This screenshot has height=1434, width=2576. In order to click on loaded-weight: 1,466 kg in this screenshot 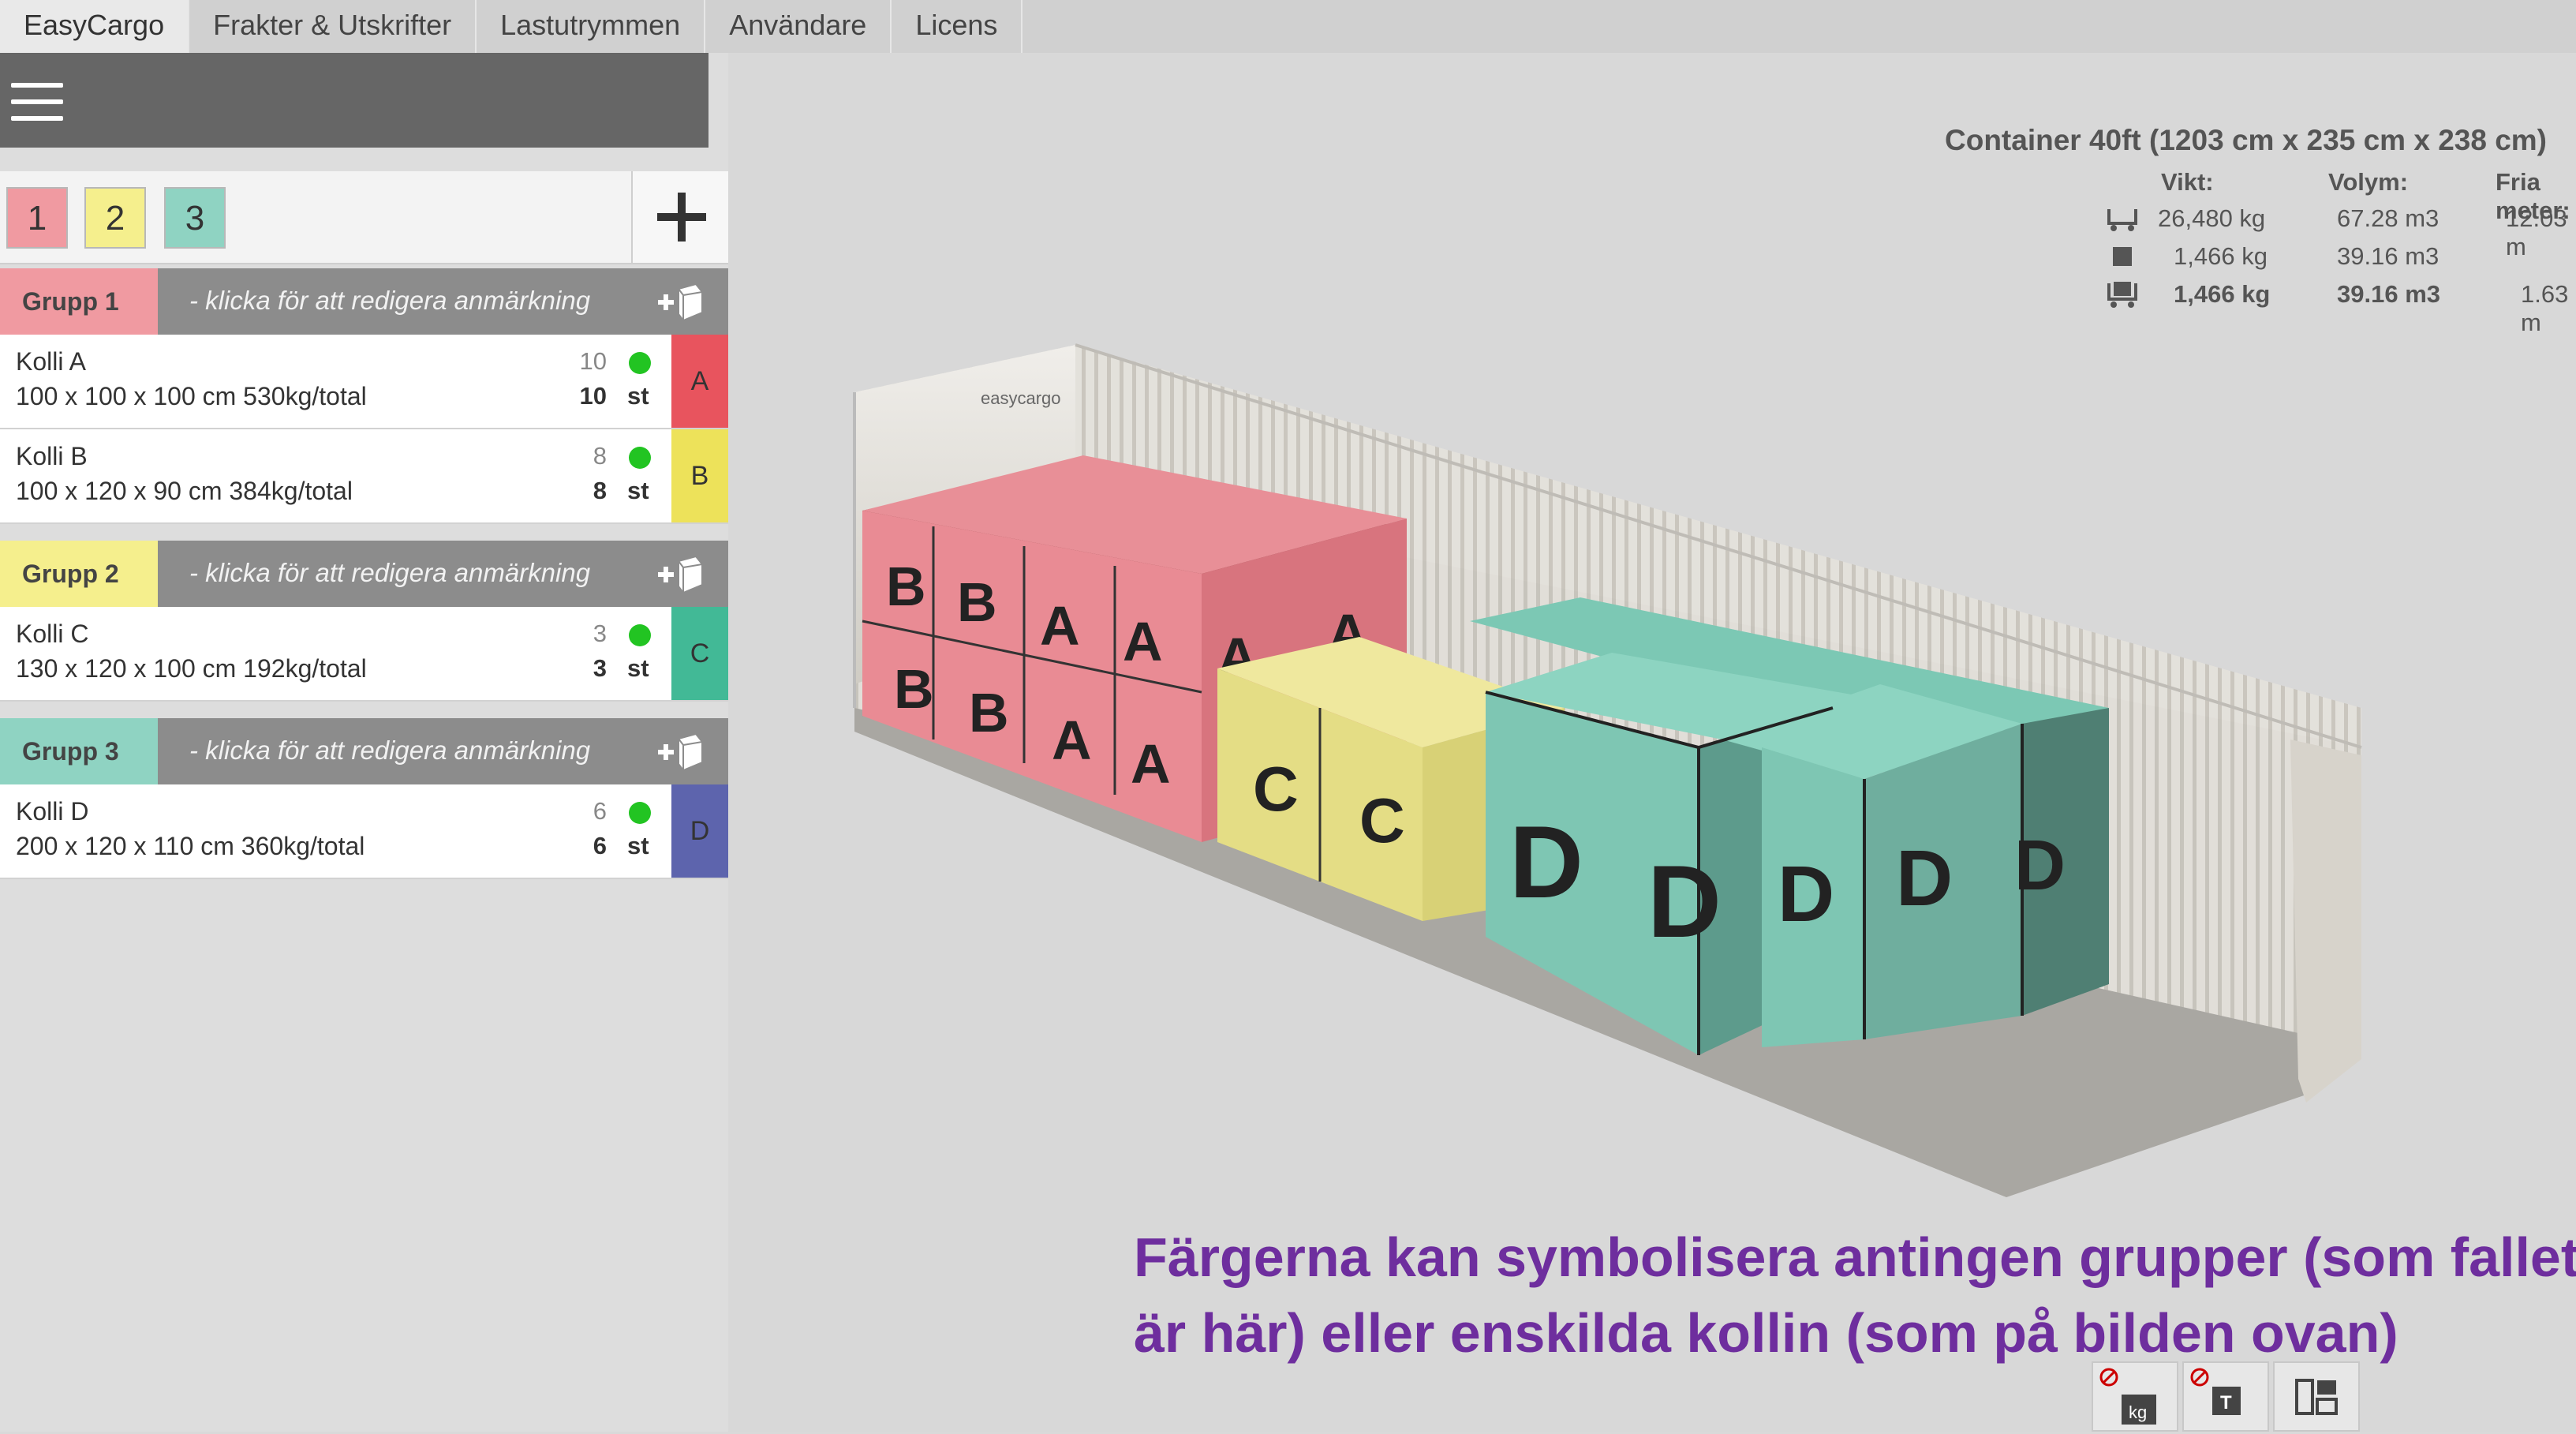, I will do `click(2222, 294)`.